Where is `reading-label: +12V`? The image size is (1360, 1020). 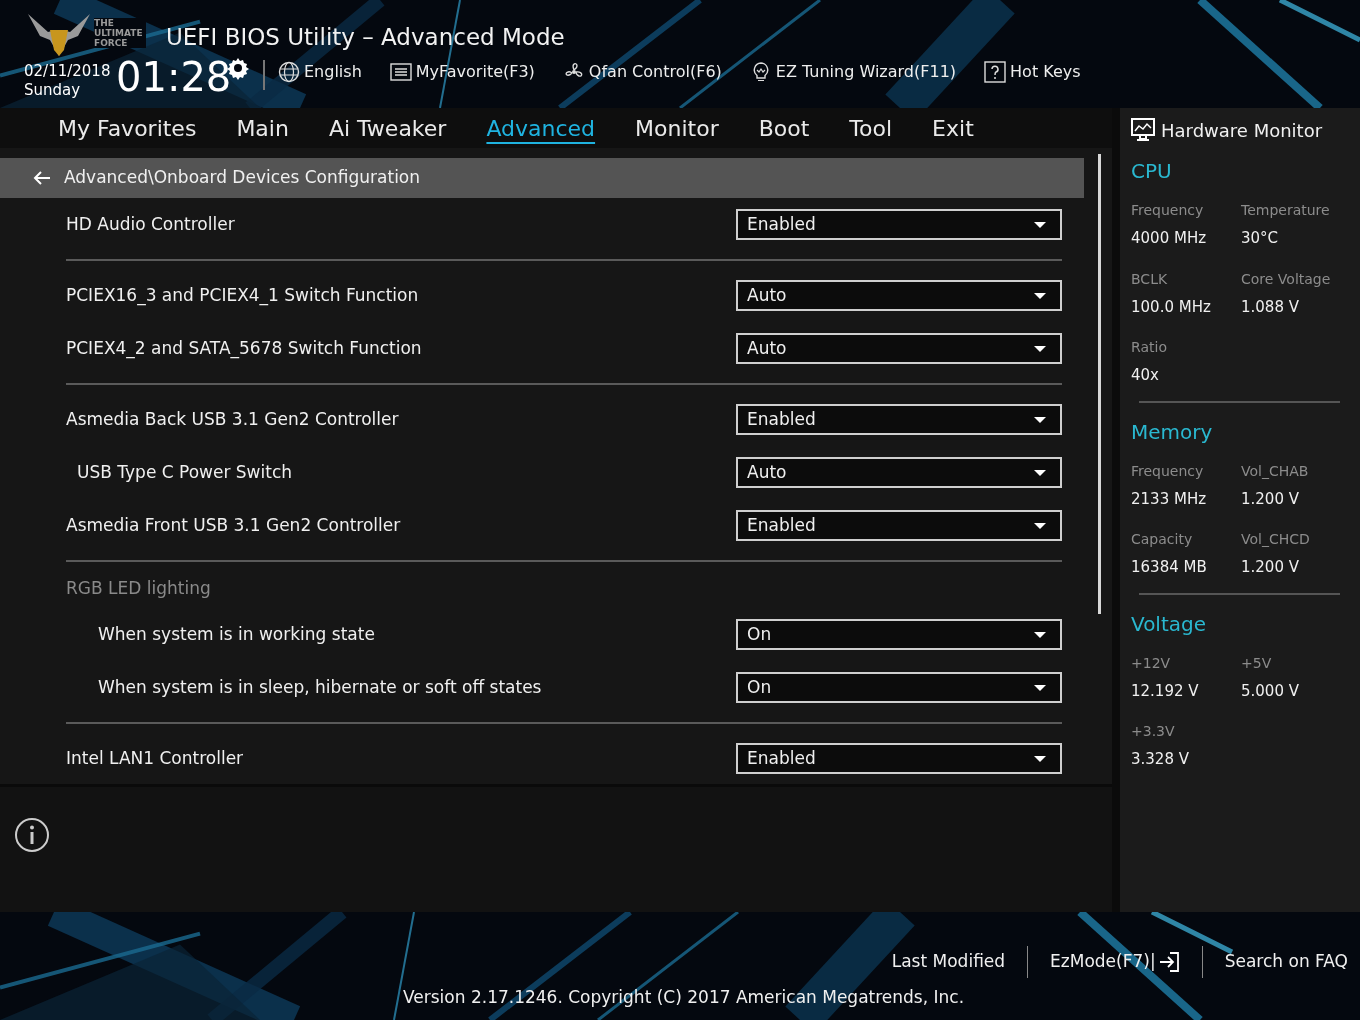
reading-label: +12V is located at coordinates (1151, 663).